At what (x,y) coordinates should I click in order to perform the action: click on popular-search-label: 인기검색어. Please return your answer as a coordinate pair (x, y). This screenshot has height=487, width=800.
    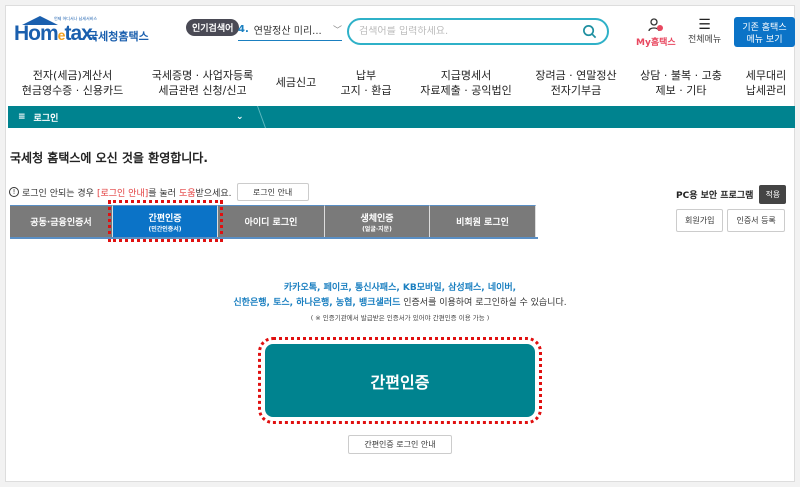
    Looking at the image, I should click on (213, 27).